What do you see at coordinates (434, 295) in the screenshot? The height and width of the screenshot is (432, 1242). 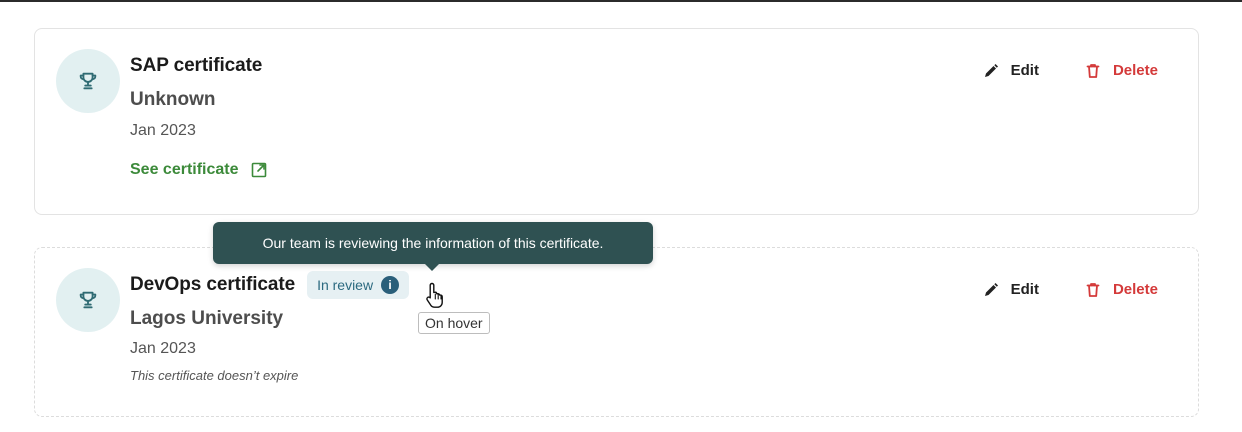 I see `hand-pointer-icon` at bounding box center [434, 295].